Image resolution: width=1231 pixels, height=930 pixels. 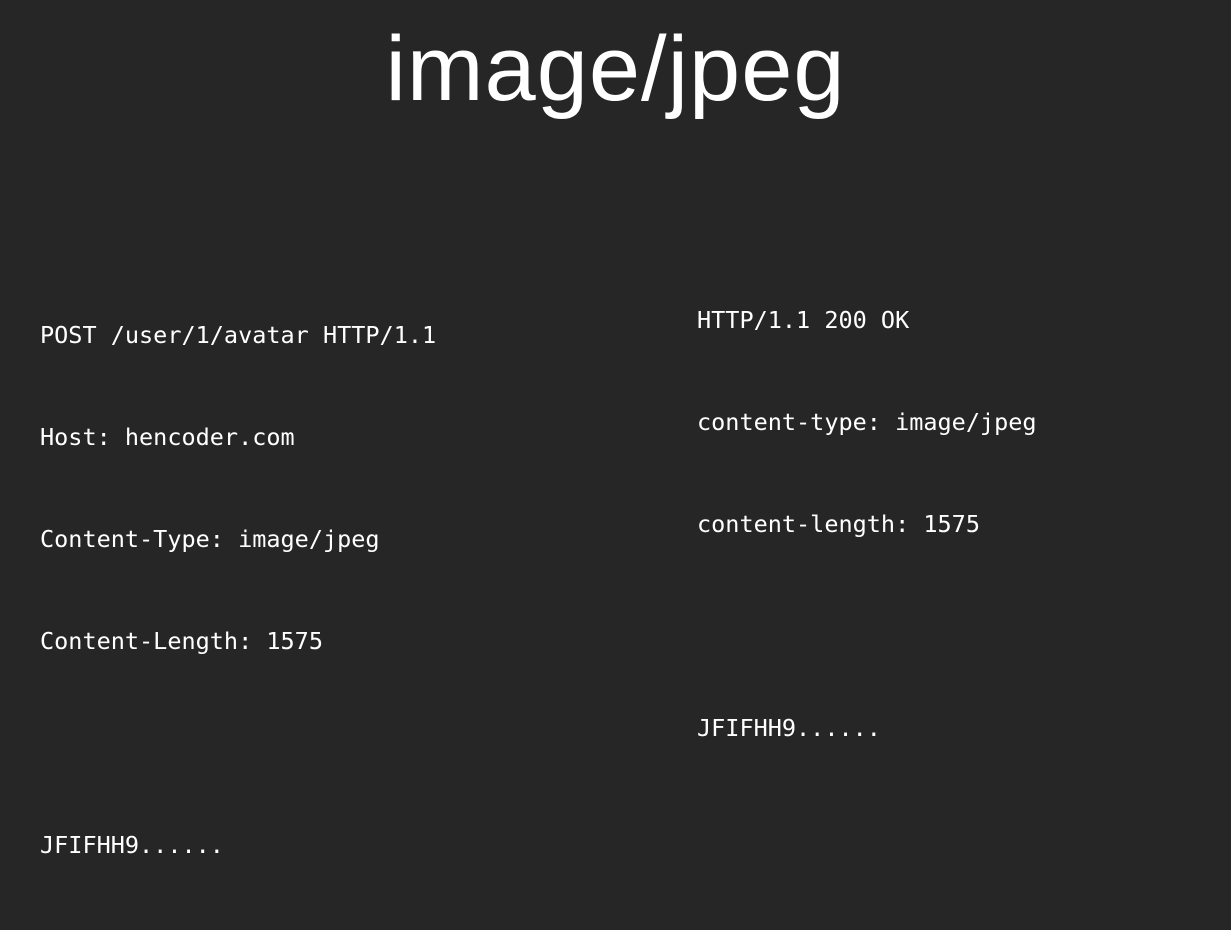 What do you see at coordinates (615, 69) in the screenshot?
I see `slide-title: image/jpeg` at bounding box center [615, 69].